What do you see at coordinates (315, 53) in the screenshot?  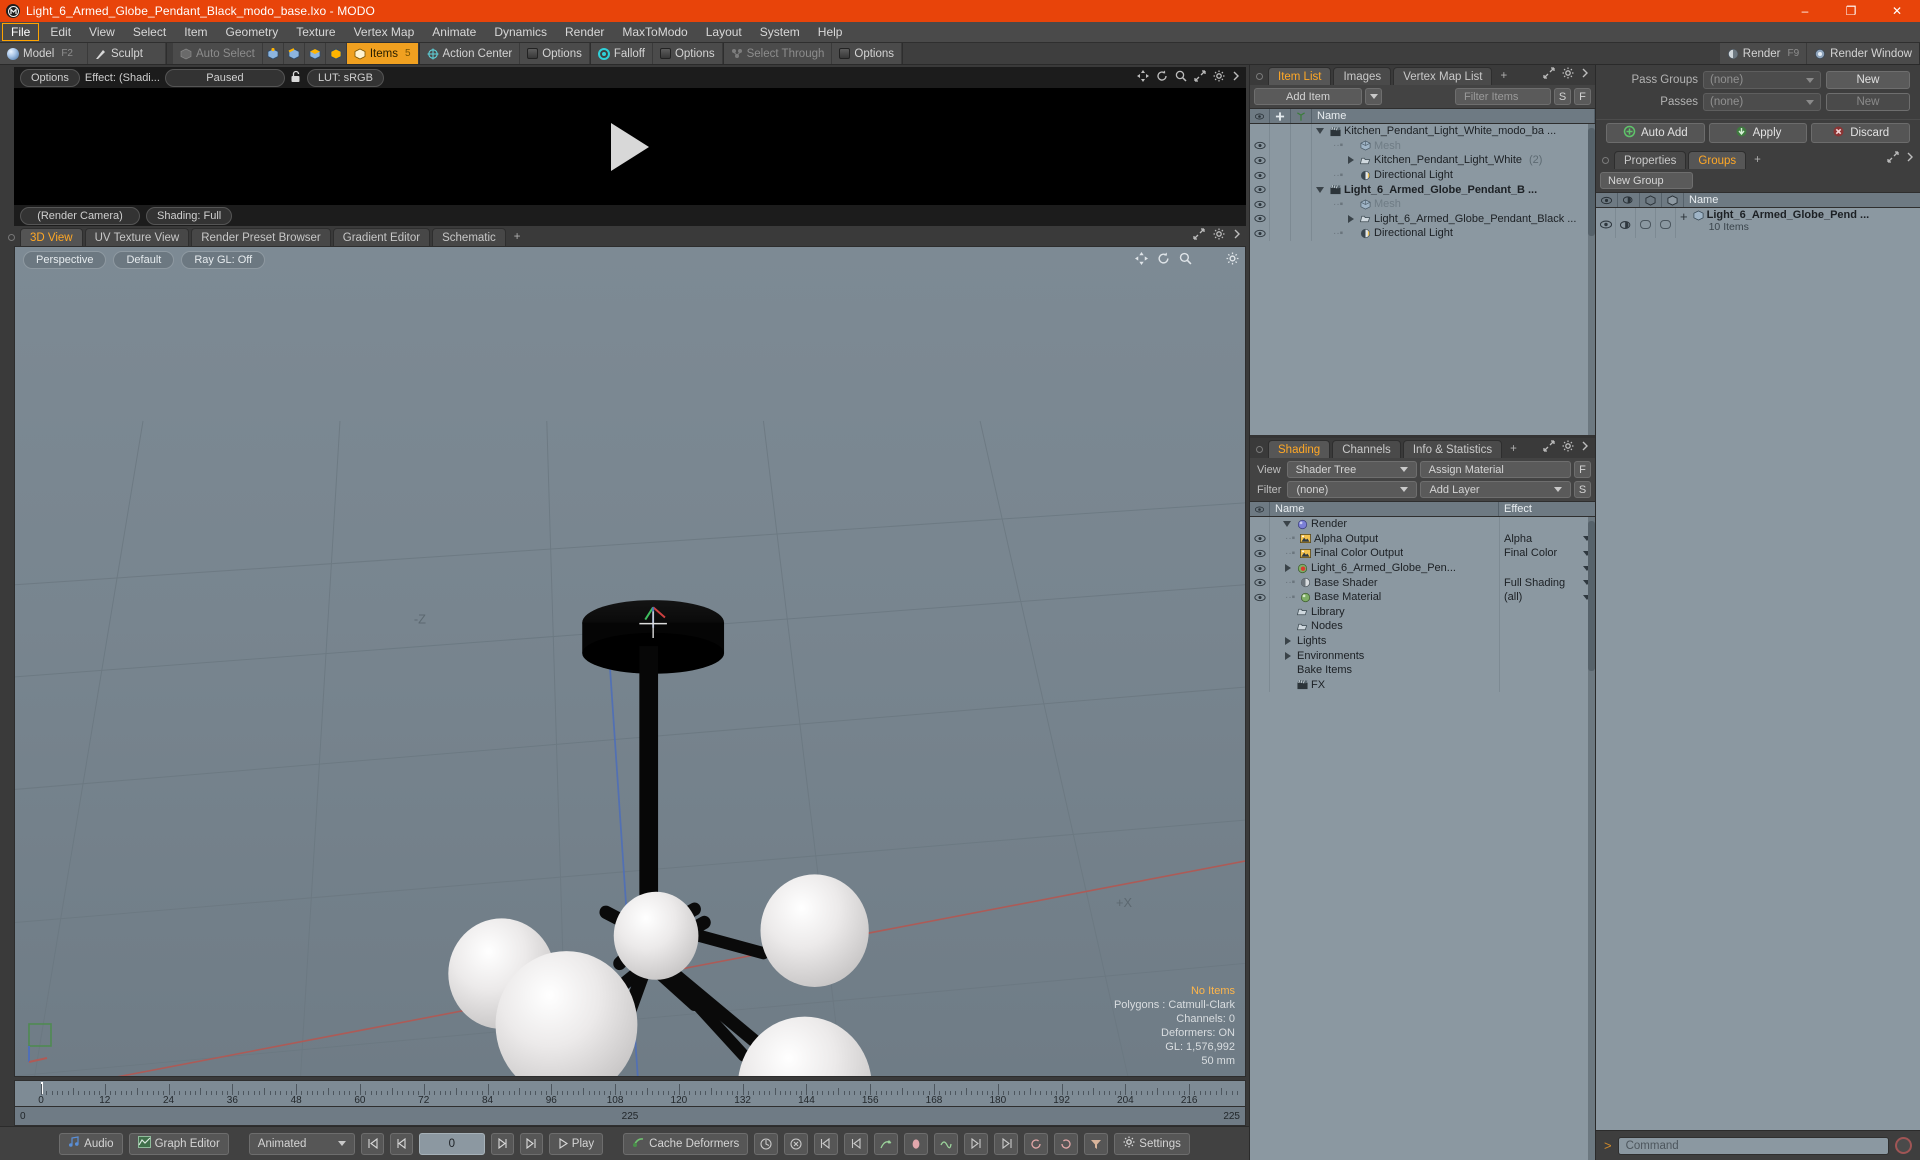 I see `polygon-select-button` at bounding box center [315, 53].